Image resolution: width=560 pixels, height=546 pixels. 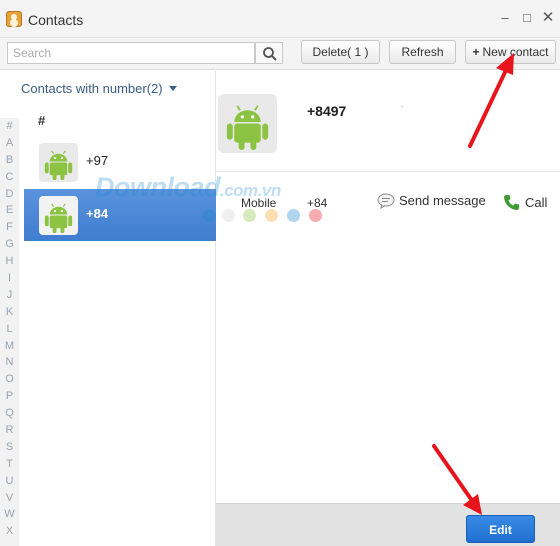 What do you see at coordinates (247, 128) in the screenshot?
I see `android-icon` at bounding box center [247, 128].